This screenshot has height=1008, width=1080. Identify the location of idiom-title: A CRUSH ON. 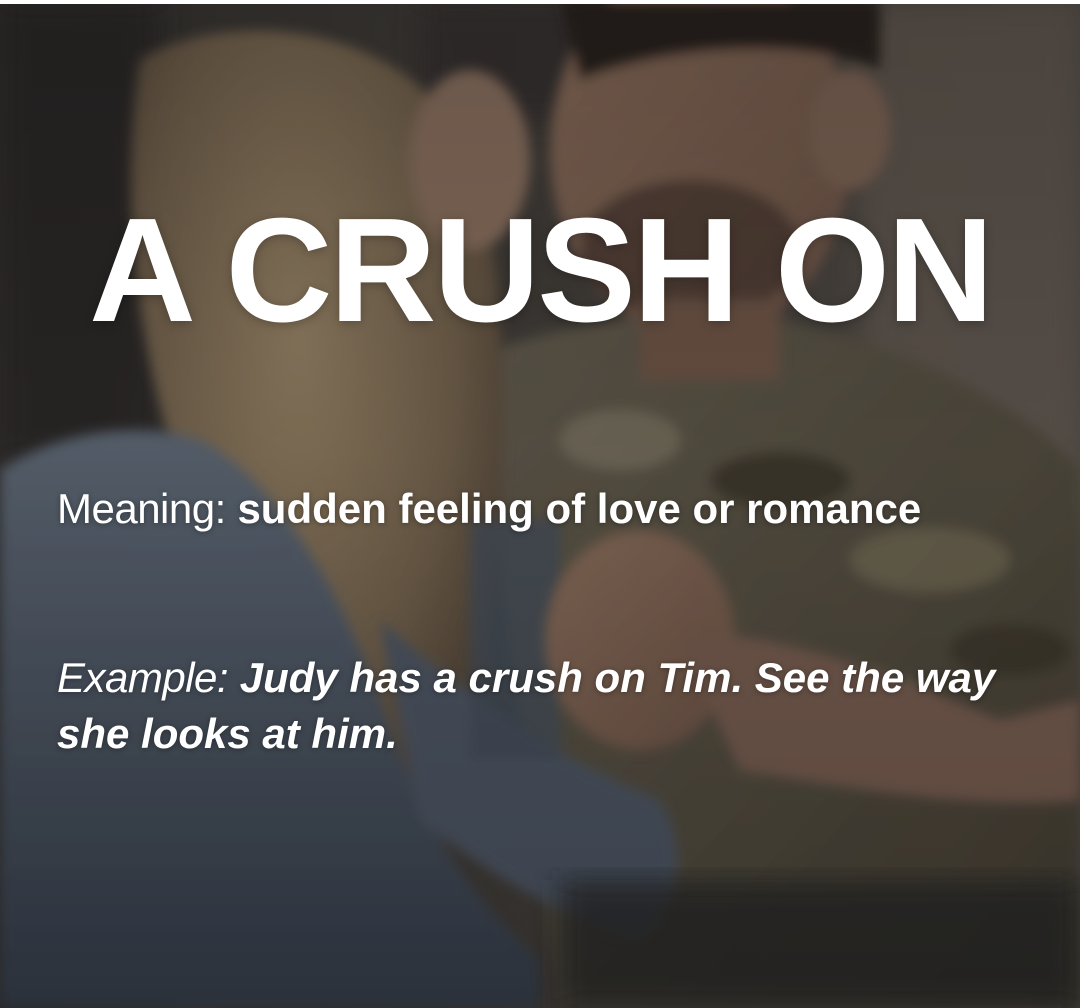
(541, 270).